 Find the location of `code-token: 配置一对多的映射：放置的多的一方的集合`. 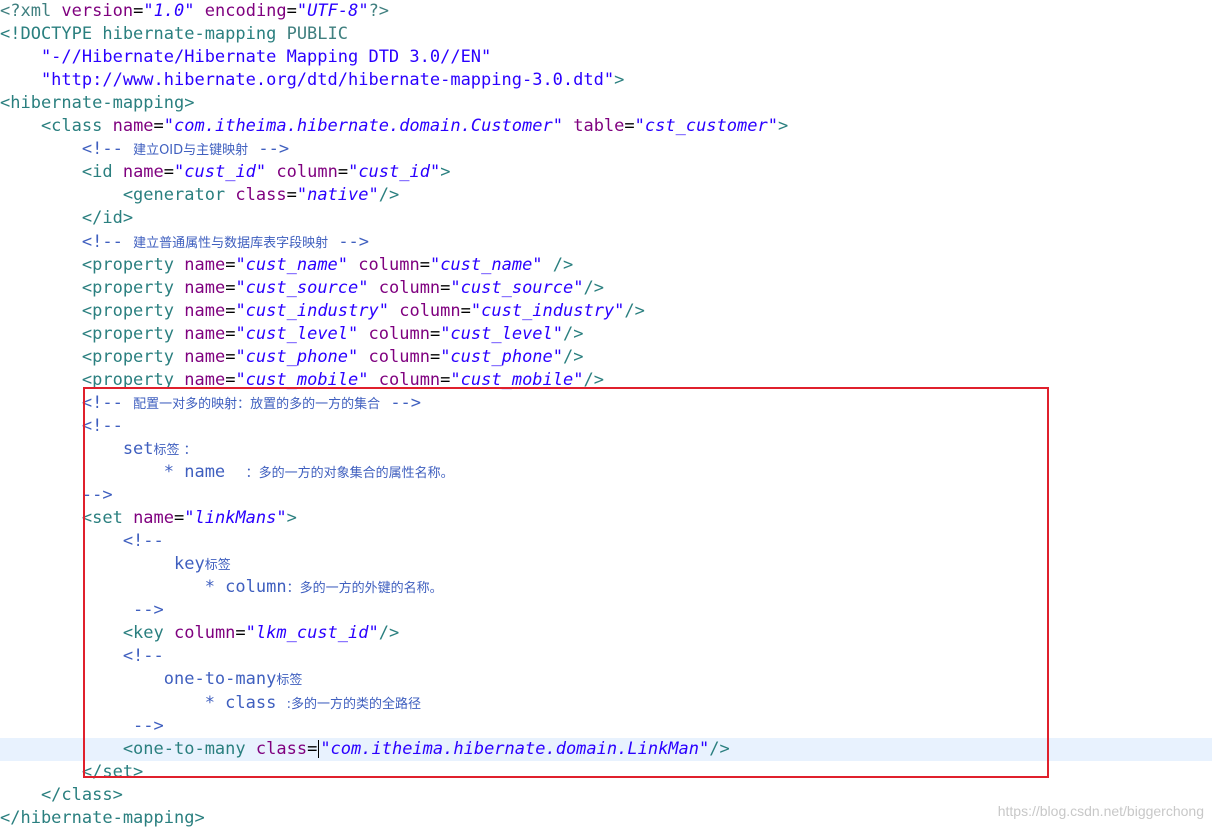

code-token: 配置一对多的映射：放置的多的一方的集合 is located at coordinates (257, 404).